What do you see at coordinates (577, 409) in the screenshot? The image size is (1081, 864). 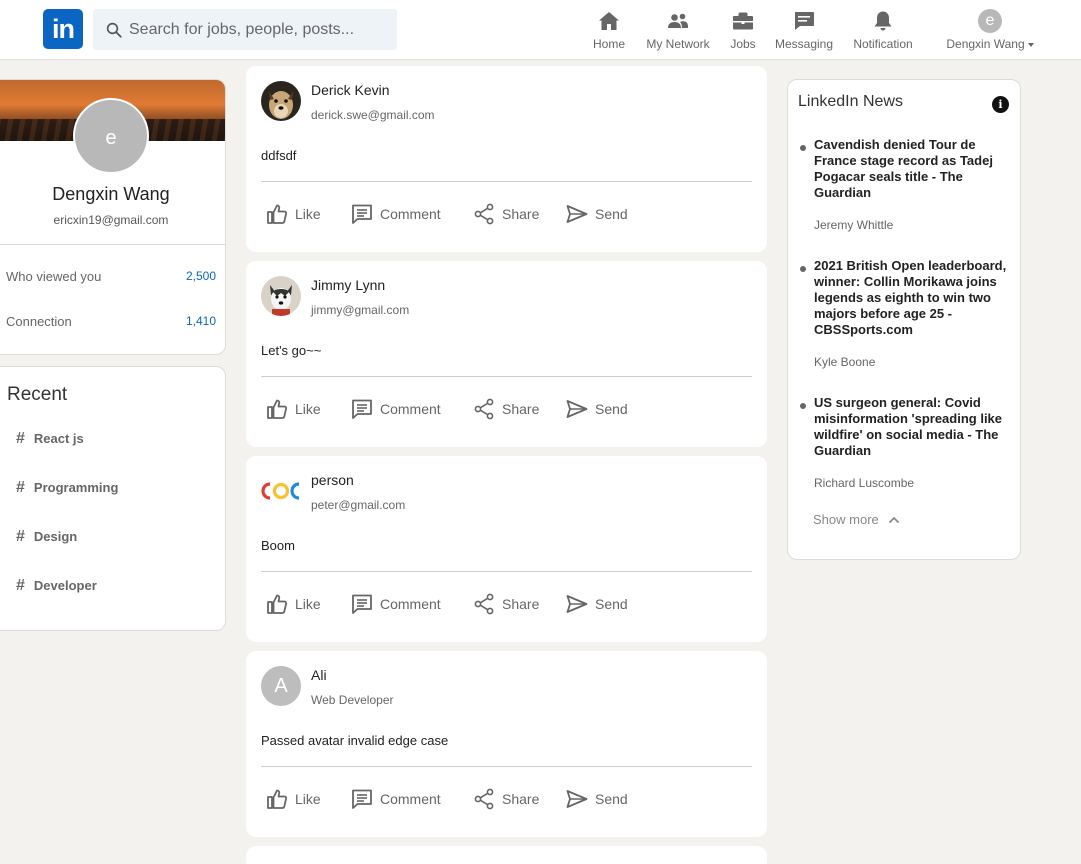 I see `send-icon` at bounding box center [577, 409].